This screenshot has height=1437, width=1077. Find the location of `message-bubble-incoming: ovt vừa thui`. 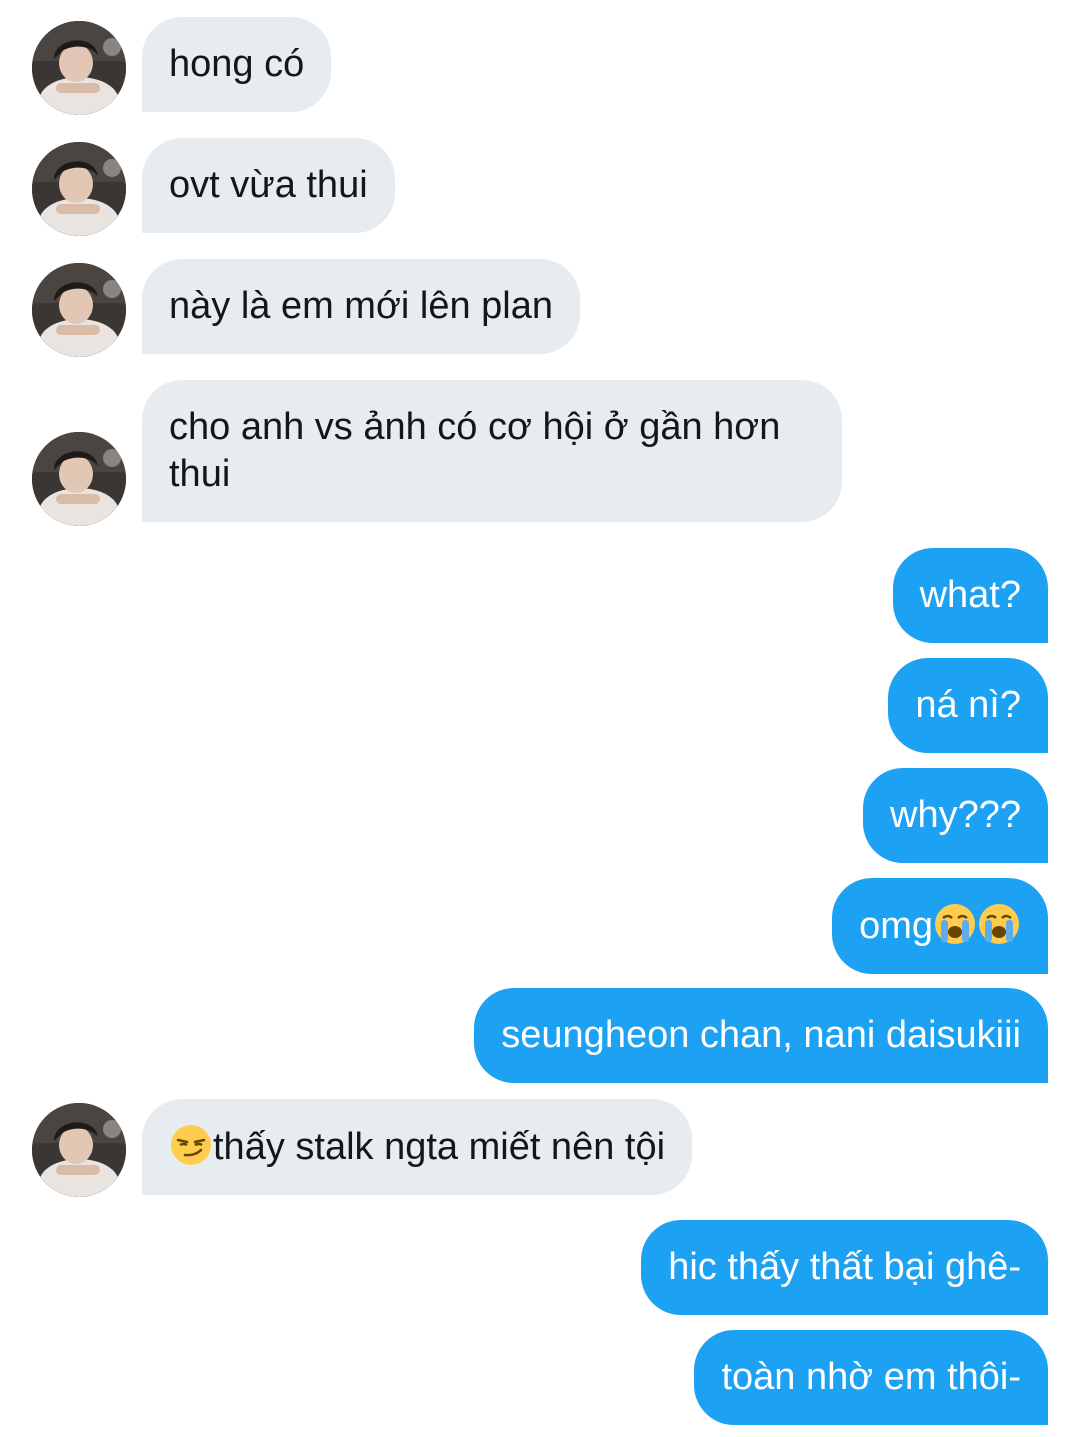

message-bubble-incoming: ovt vừa thui is located at coordinates (268, 185).